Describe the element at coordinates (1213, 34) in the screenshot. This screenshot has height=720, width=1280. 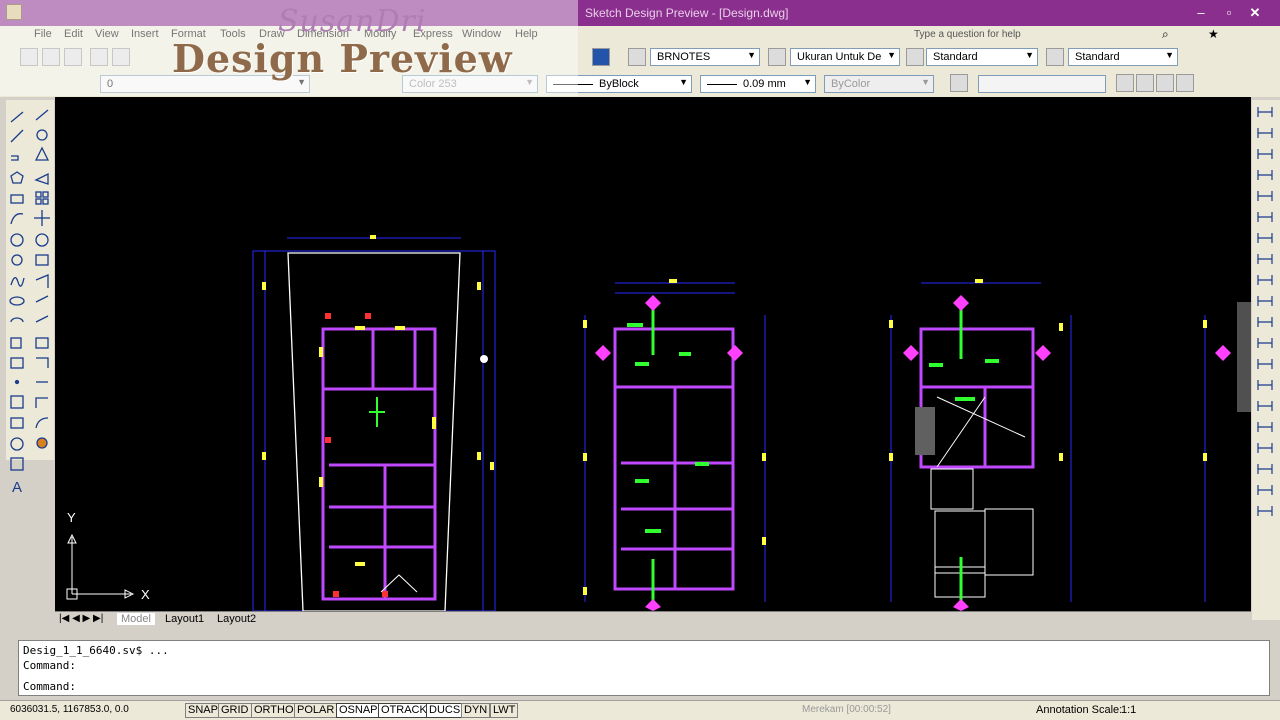
I see `favorites-icon: ★` at that location.